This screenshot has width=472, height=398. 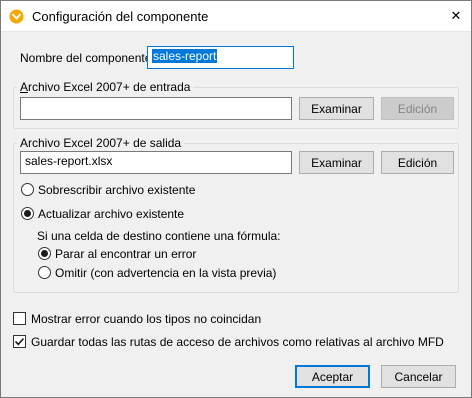 I want to click on input-edit-button: Edición, so click(x=417, y=108).